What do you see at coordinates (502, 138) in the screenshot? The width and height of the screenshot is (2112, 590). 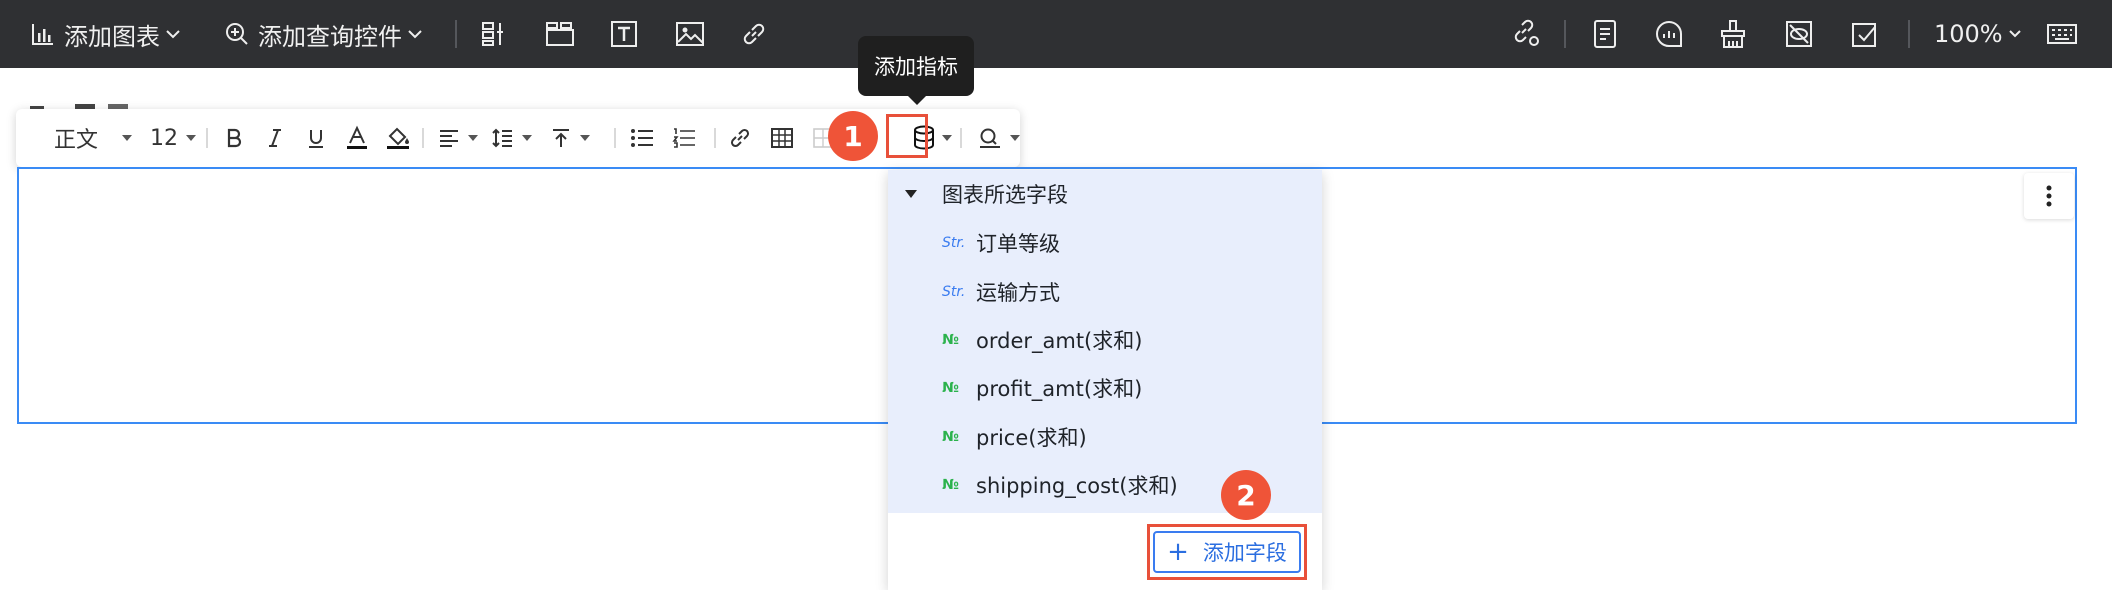 I see `line-height-icon` at bounding box center [502, 138].